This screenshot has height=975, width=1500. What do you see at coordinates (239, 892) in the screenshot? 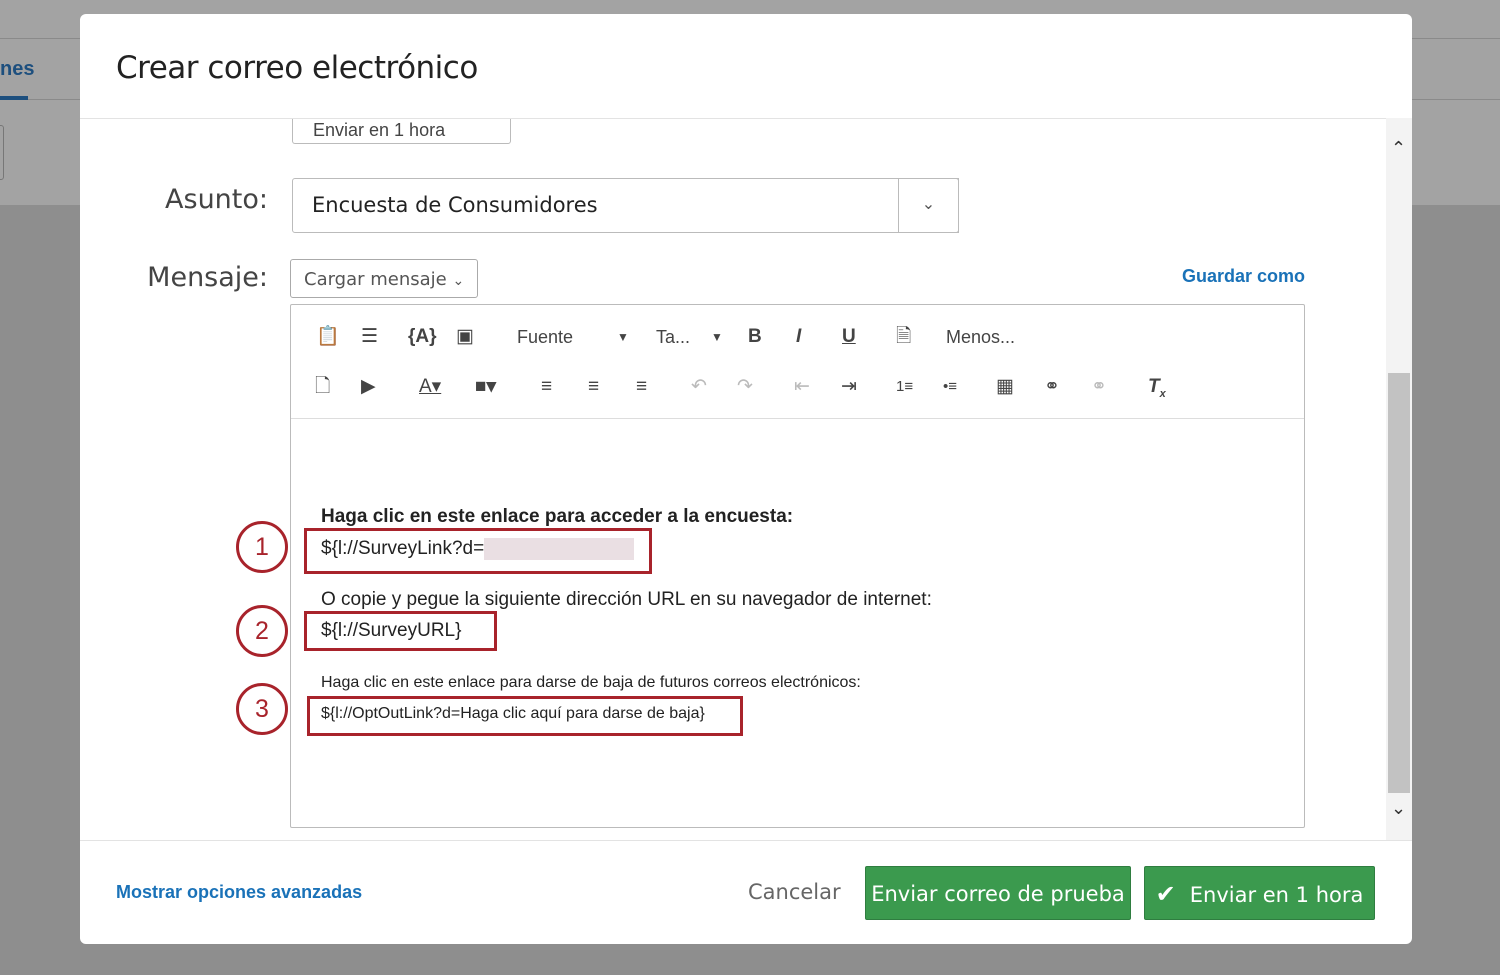
I see `advanced-options-link: Mostrar opciones avanzadas` at bounding box center [239, 892].